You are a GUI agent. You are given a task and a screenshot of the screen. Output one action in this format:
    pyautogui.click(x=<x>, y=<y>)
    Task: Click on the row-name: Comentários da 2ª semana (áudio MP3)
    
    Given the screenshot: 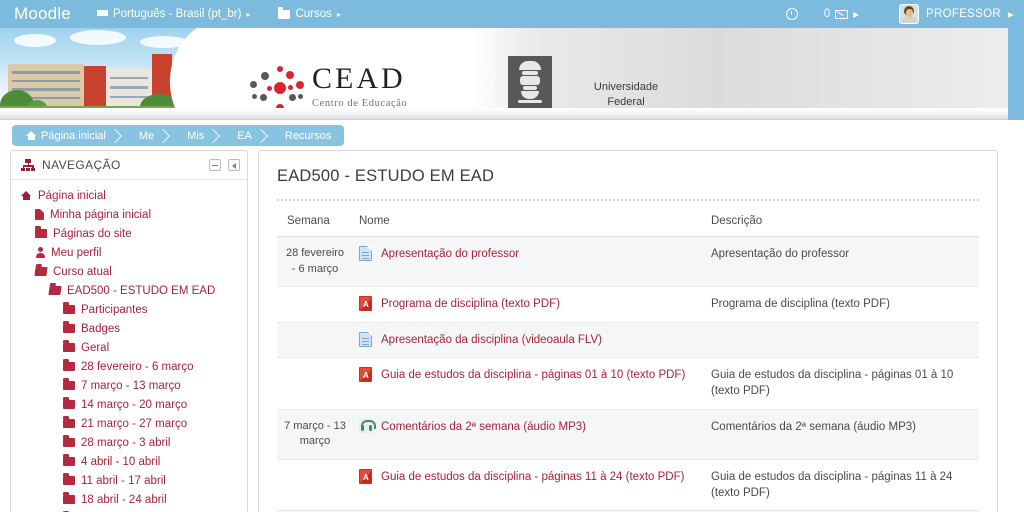 What is the action you would take?
    pyautogui.click(x=529, y=434)
    